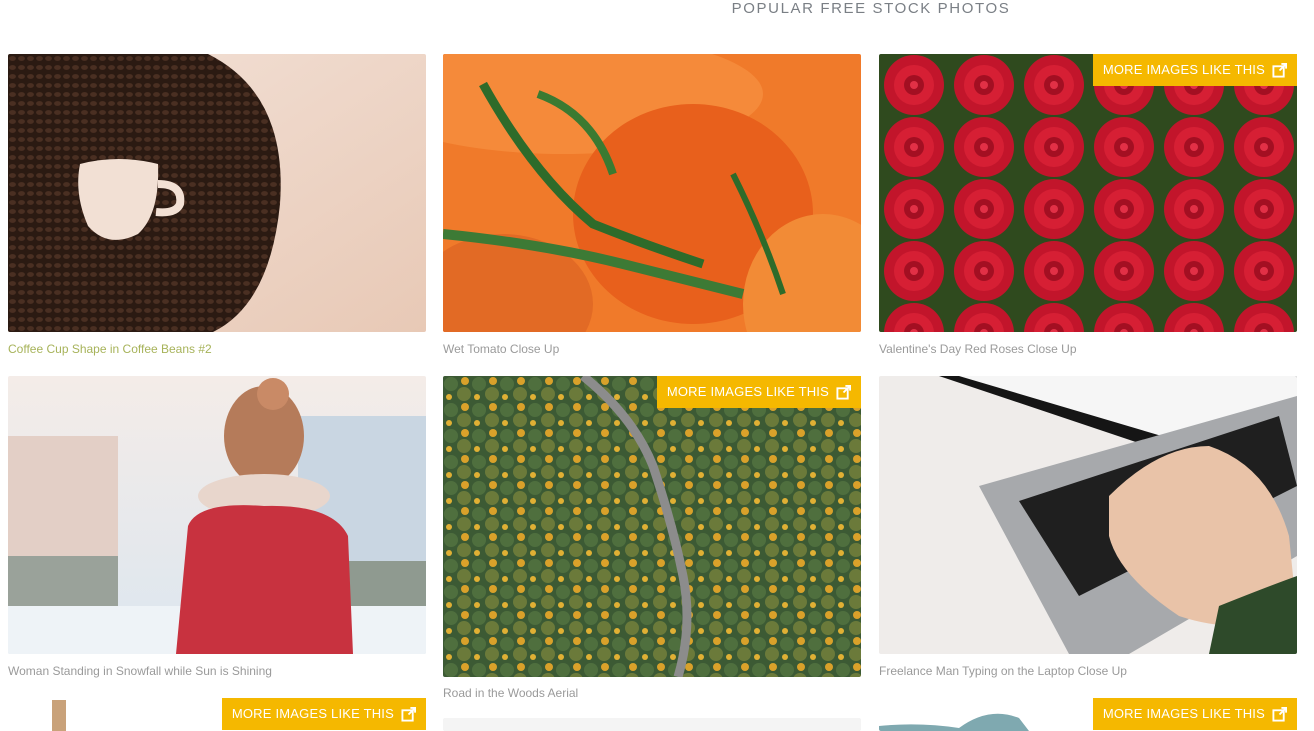 The width and height of the screenshot is (1314, 731). Describe the element at coordinates (510, 693) in the screenshot. I see `photo-caption: Road in the Woods Aerial` at that location.